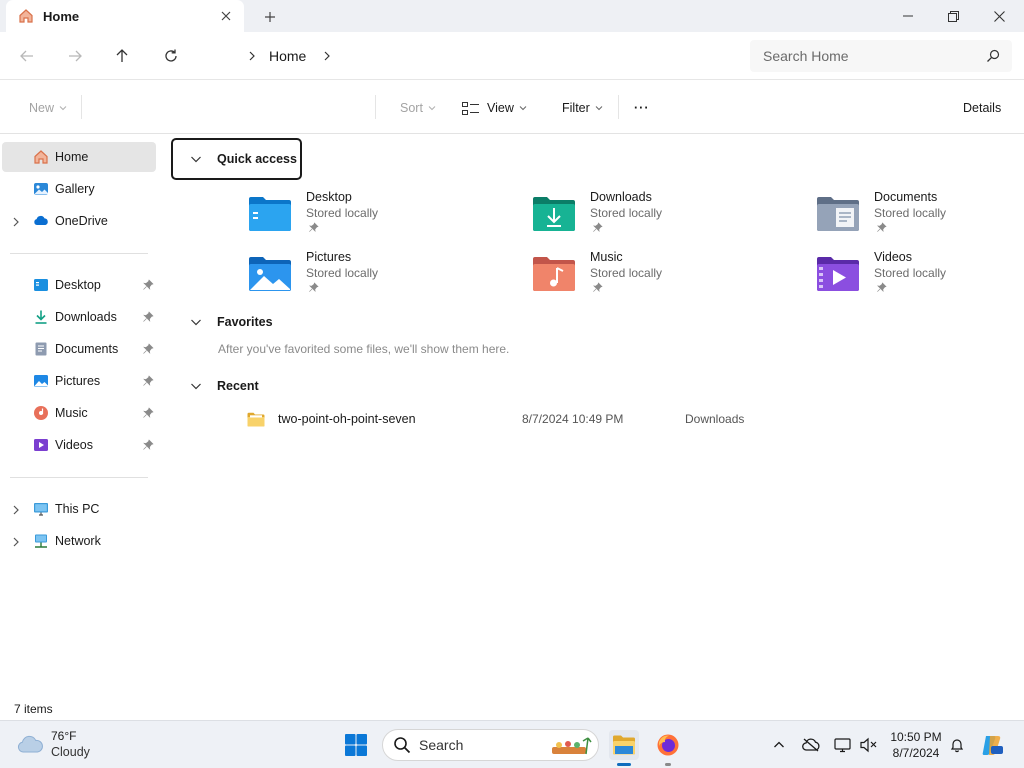 The width and height of the screenshot is (1024, 768). I want to click on search-box, so click(881, 56).